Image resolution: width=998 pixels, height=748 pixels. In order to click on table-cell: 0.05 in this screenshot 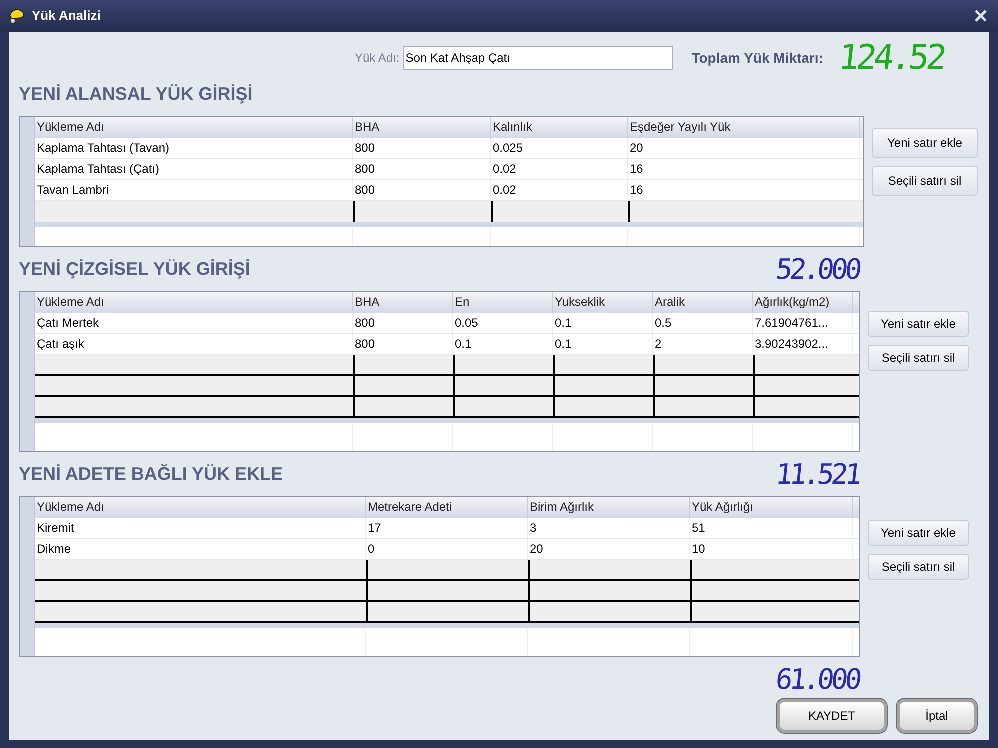, I will do `click(503, 323)`.